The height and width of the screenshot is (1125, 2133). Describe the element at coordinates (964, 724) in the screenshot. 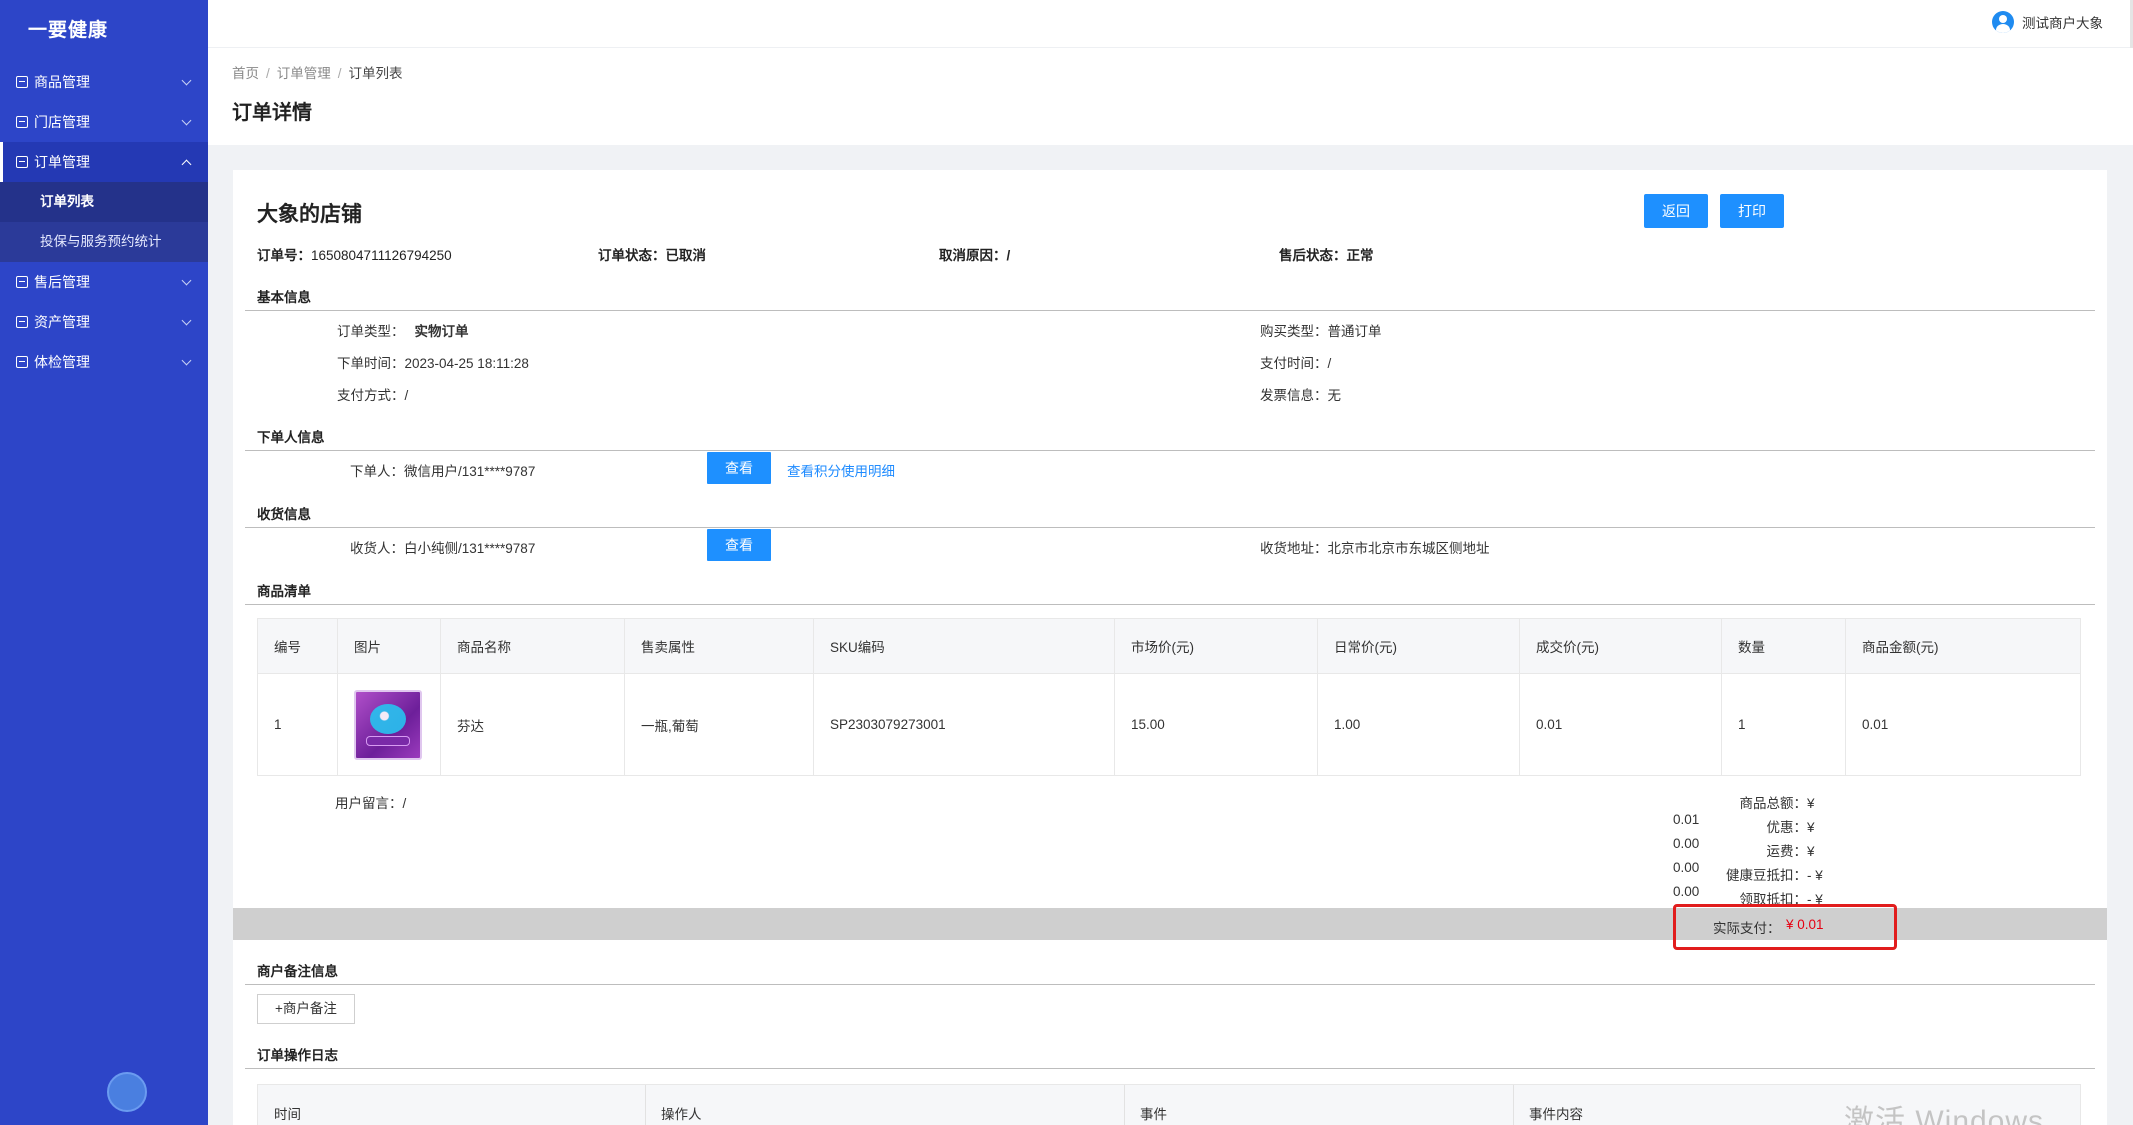

I see `goods-sku: SP2303079273001` at that location.